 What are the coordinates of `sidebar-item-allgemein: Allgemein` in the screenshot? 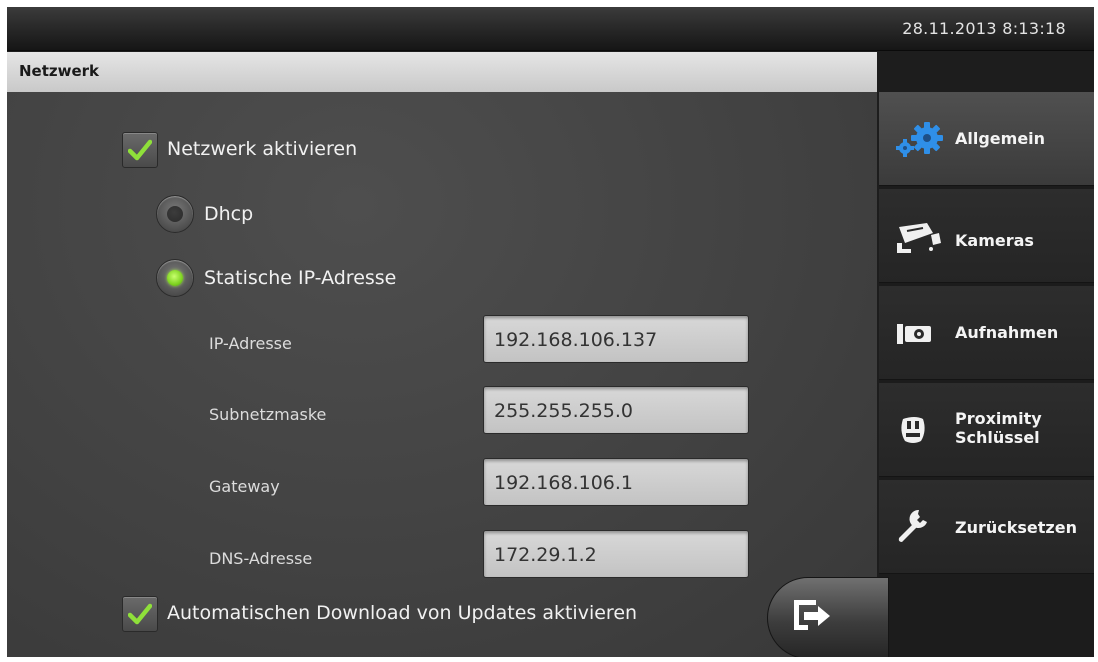 It's located at (986, 139).